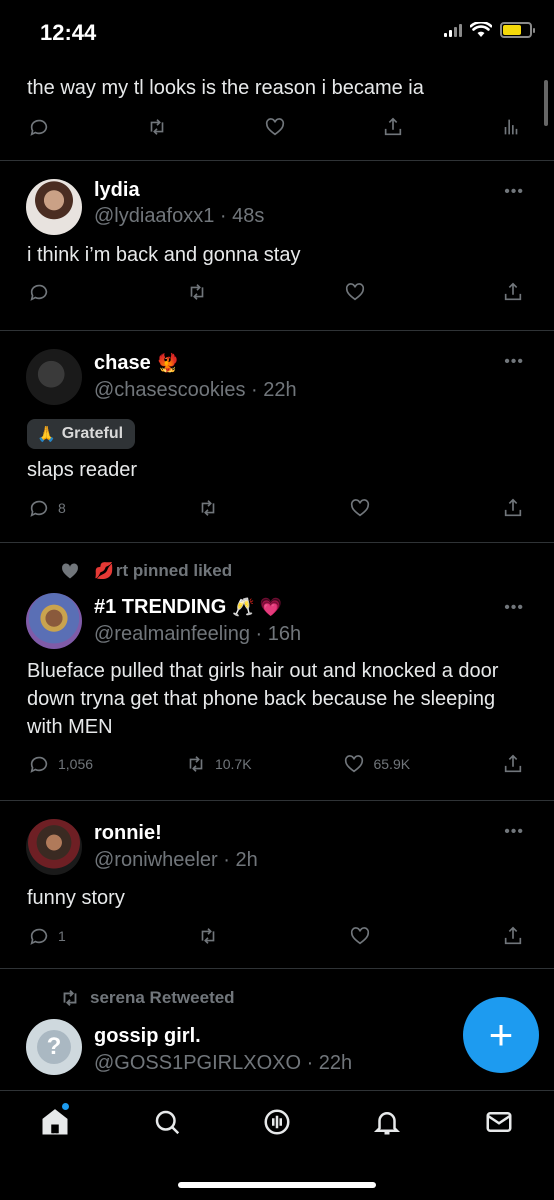 The height and width of the screenshot is (1200, 554). What do you see at coordinates (160, 607) in the screenshot?
I see `author-name: #1 TRENDING` at bounding box center [160, 607].